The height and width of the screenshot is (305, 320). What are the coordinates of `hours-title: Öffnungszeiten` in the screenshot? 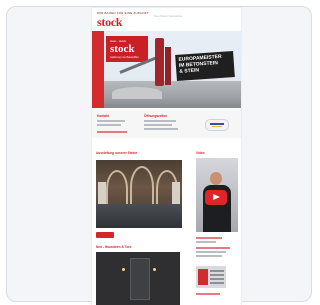 It's located at (156, 116).